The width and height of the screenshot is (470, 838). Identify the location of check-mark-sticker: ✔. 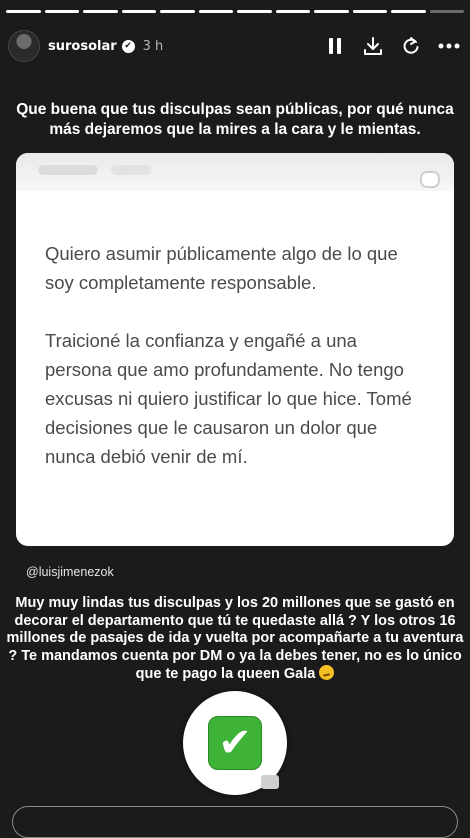
(235, 743).